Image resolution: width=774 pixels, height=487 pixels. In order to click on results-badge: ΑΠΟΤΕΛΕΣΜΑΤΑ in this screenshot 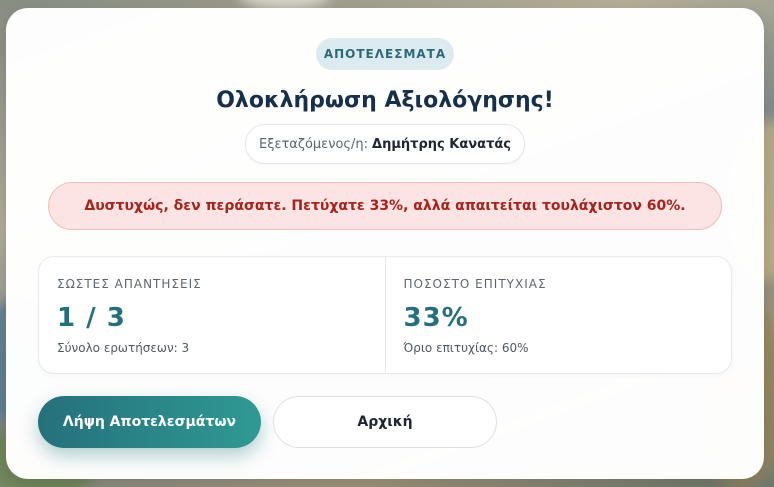, I will do `click(385, 54)`.